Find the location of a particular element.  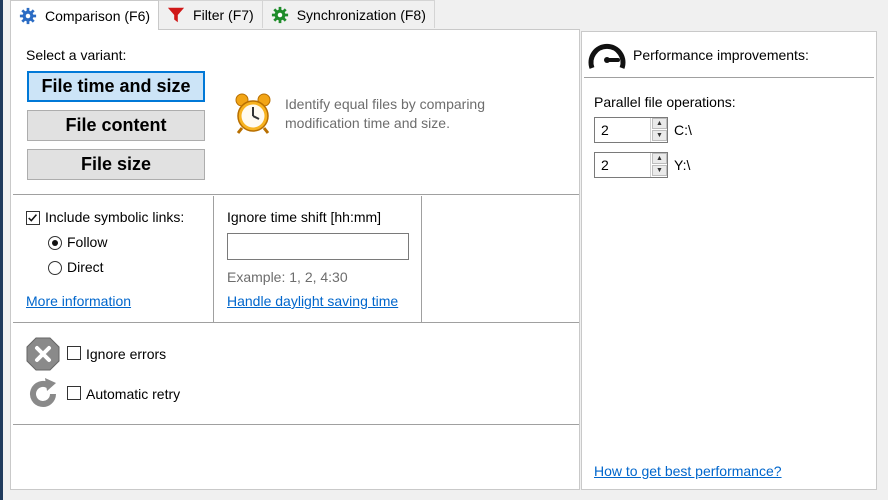

symlinks-follow-label: Follow is located at coordinates (87, 242).